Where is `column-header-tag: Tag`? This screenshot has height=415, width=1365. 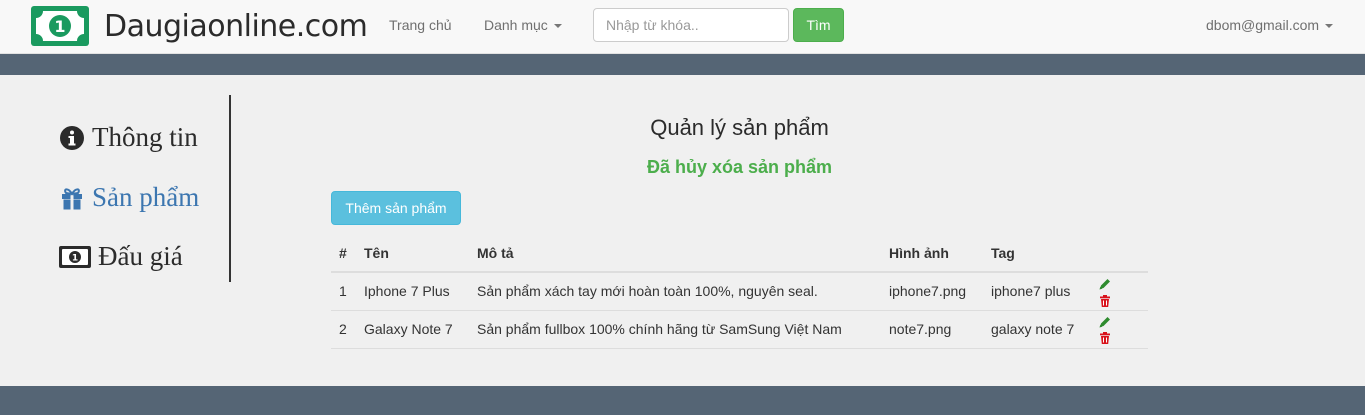
column-header-tag: Tag is located at coordinates (1036, 254).